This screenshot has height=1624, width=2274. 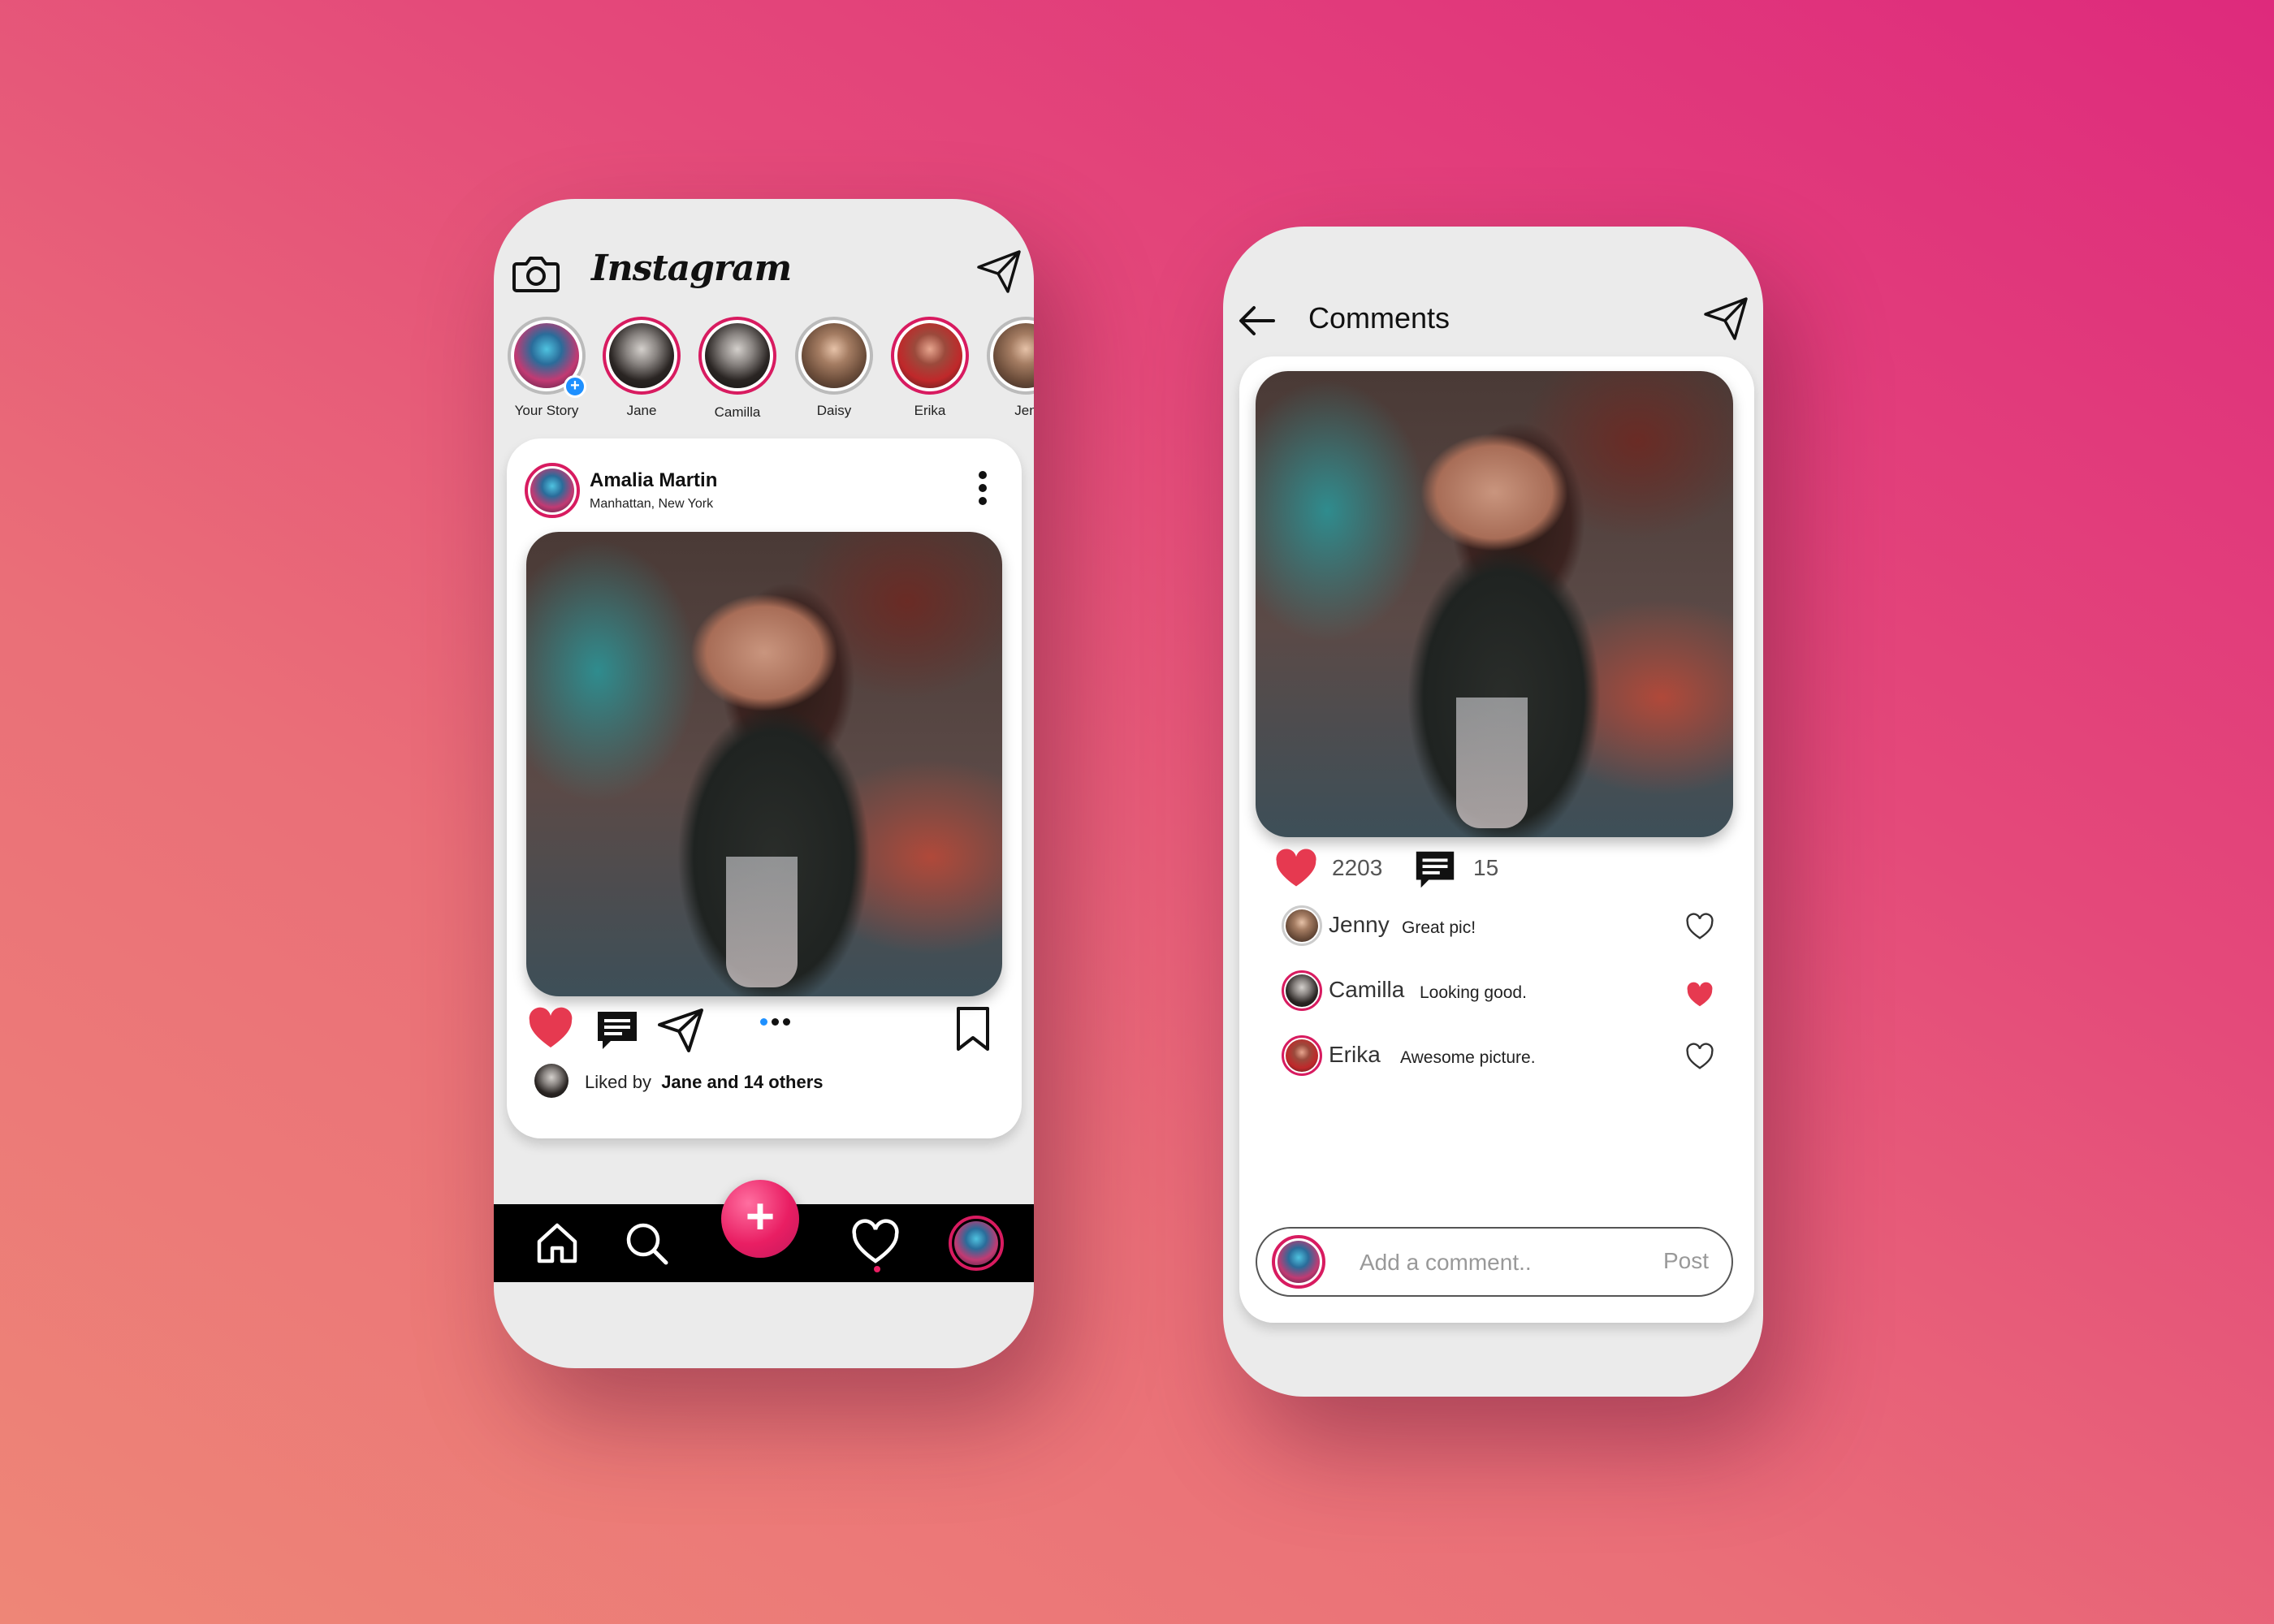 What do you see at coordinates (557, 1243) in the screenshot?
I see `home-icon` at bounding box center [557, 1243].